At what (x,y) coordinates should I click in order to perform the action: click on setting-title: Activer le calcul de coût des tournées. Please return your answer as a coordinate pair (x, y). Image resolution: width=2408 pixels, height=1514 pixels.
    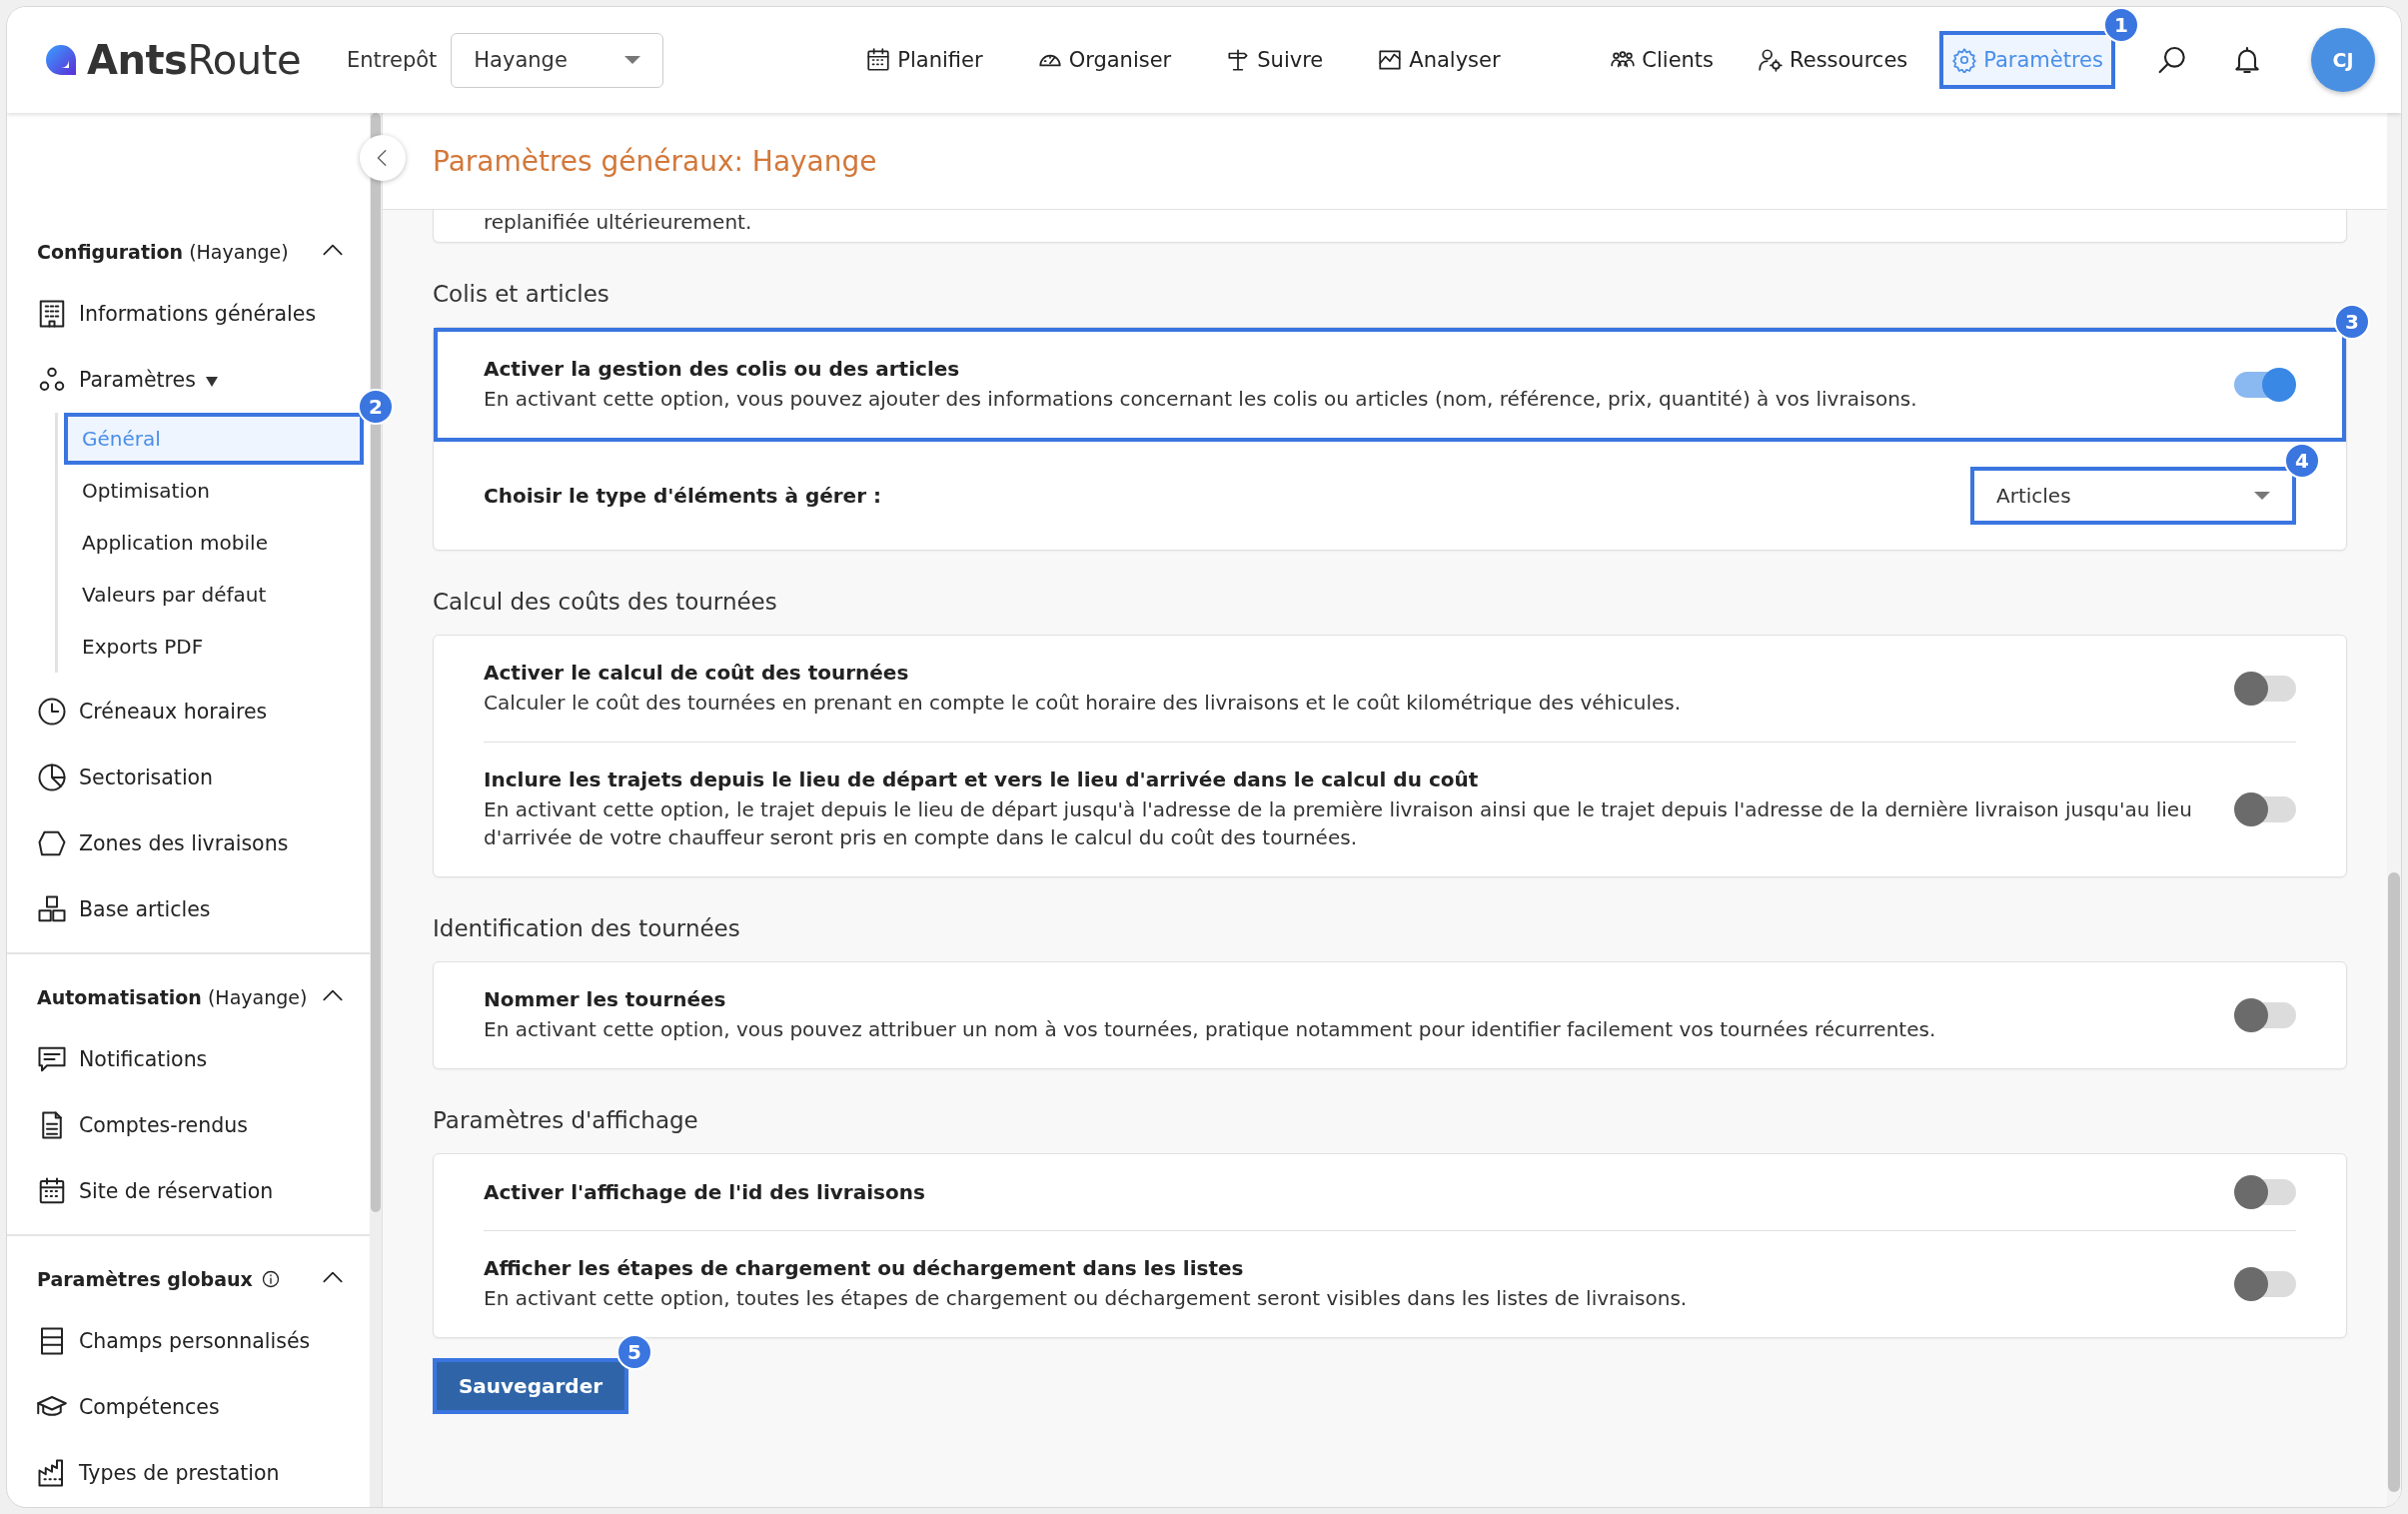
    Looking at the image, I should click on (697, 673).